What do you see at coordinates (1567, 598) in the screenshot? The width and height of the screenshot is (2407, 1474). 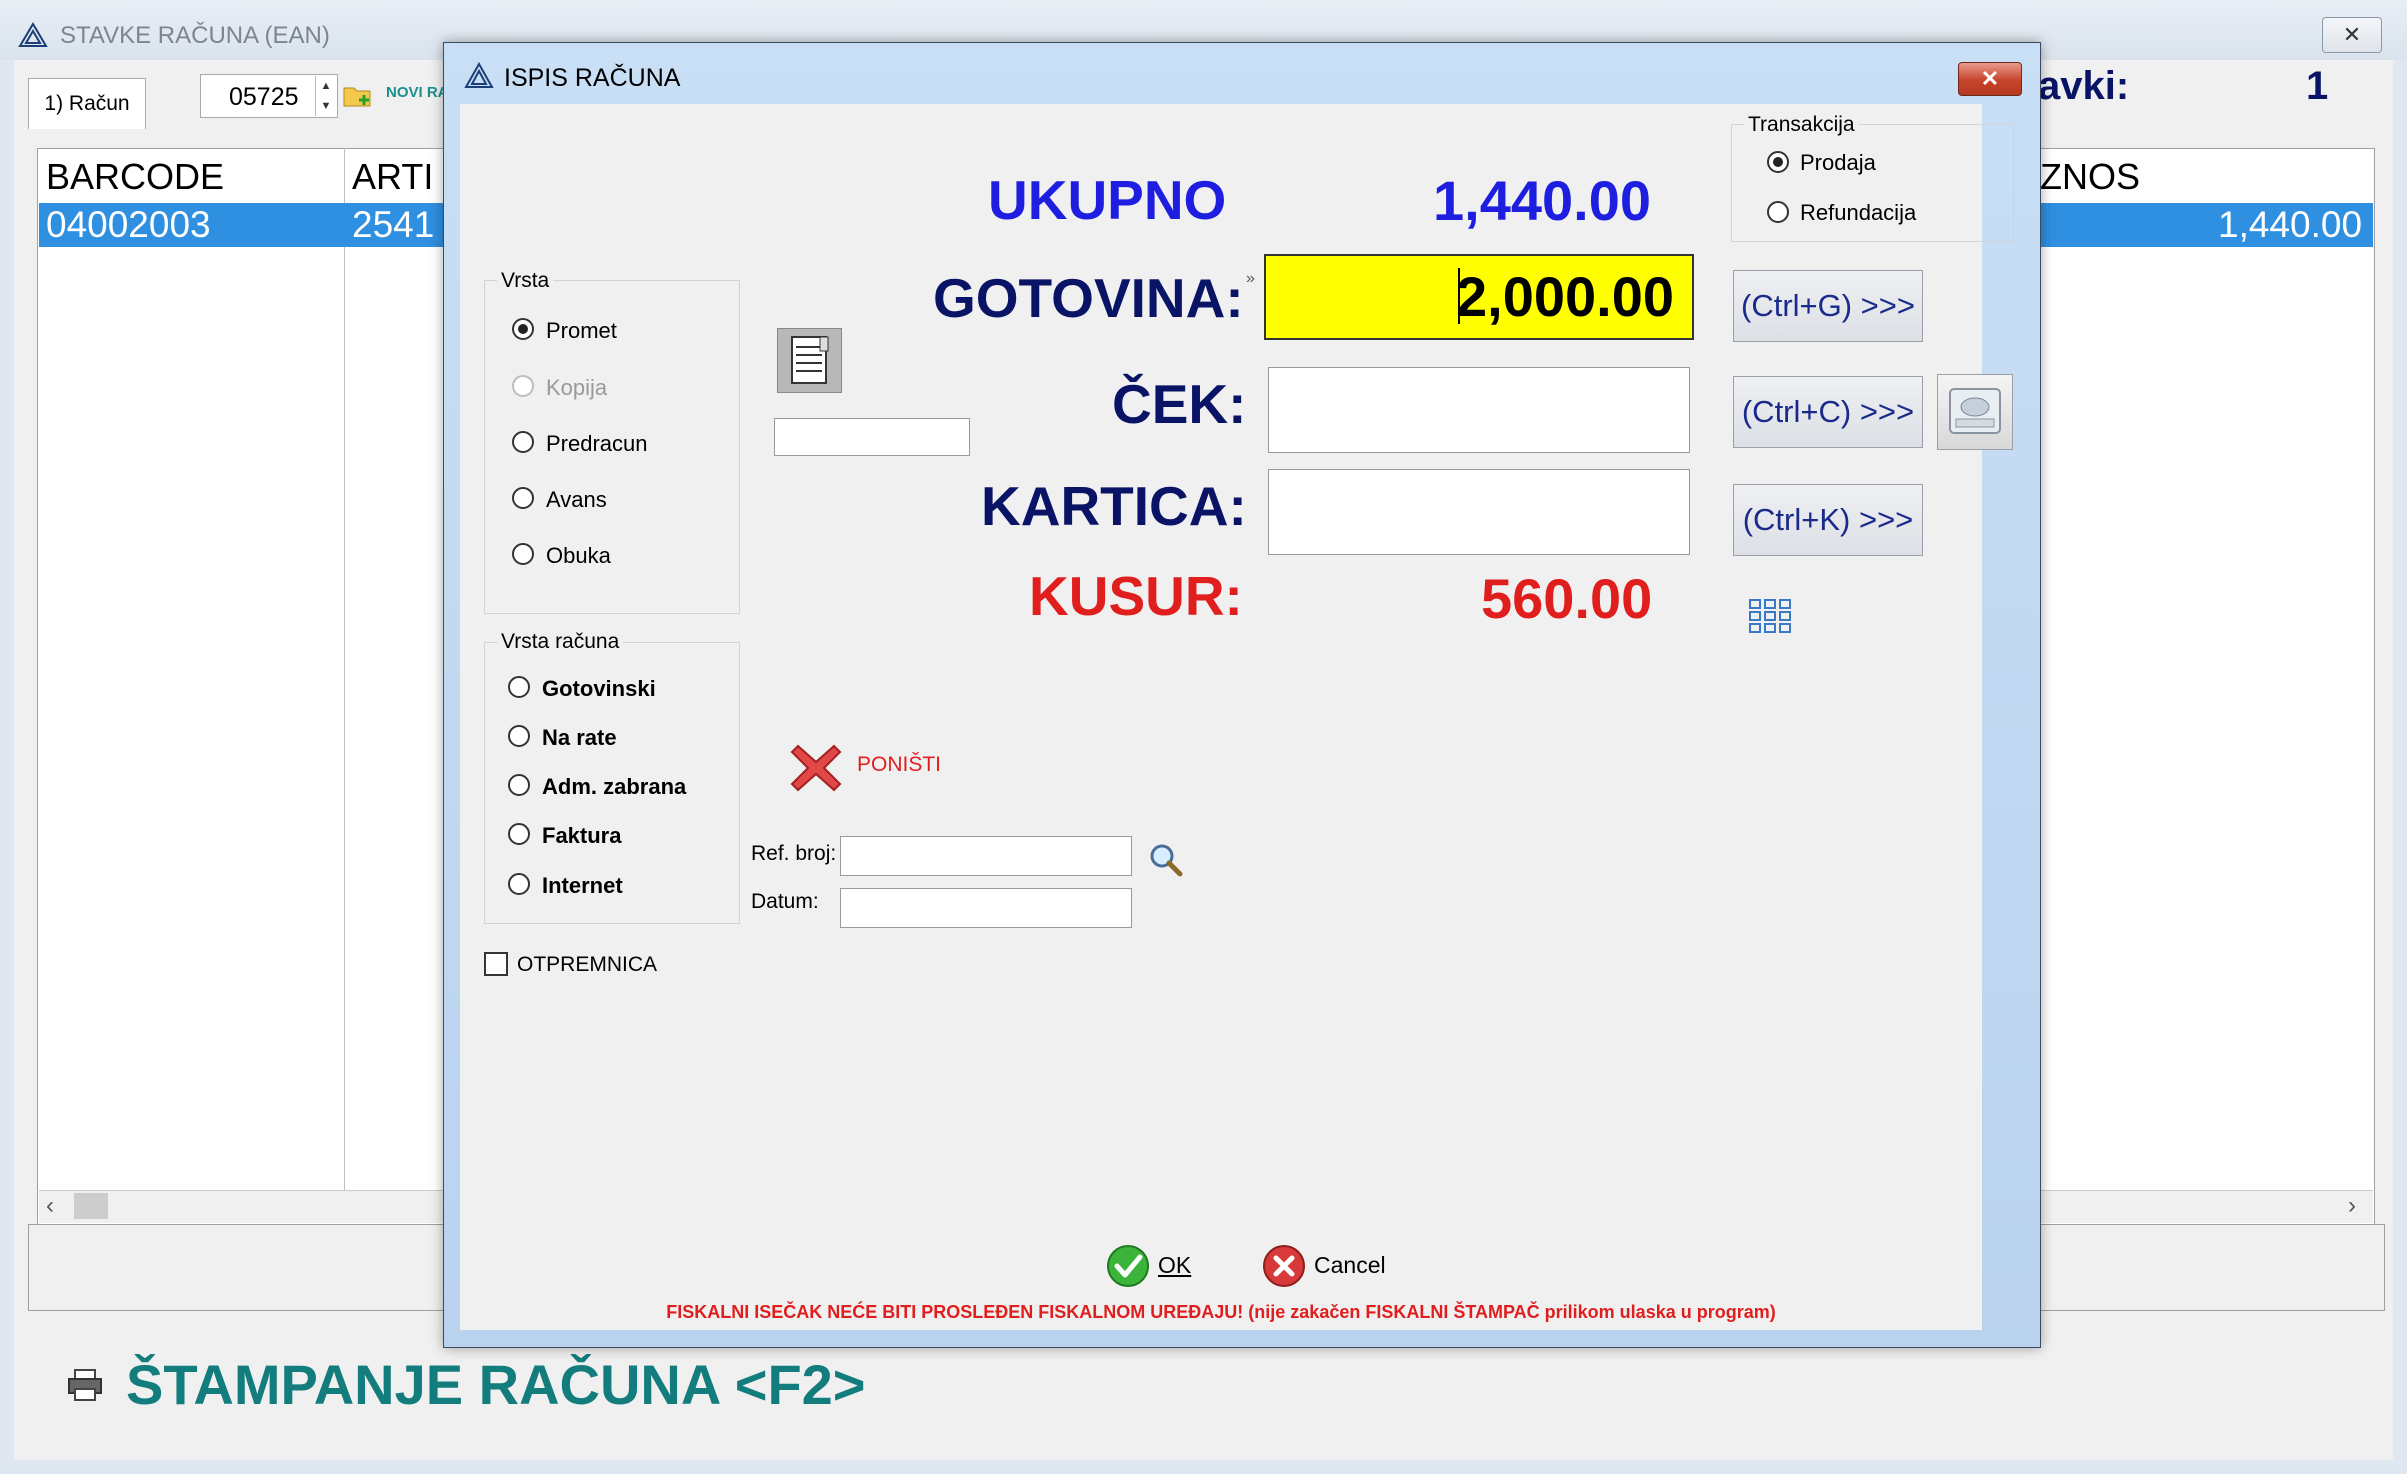 I see `kusur-value: 560.00` at bounding box center [1567, 598].